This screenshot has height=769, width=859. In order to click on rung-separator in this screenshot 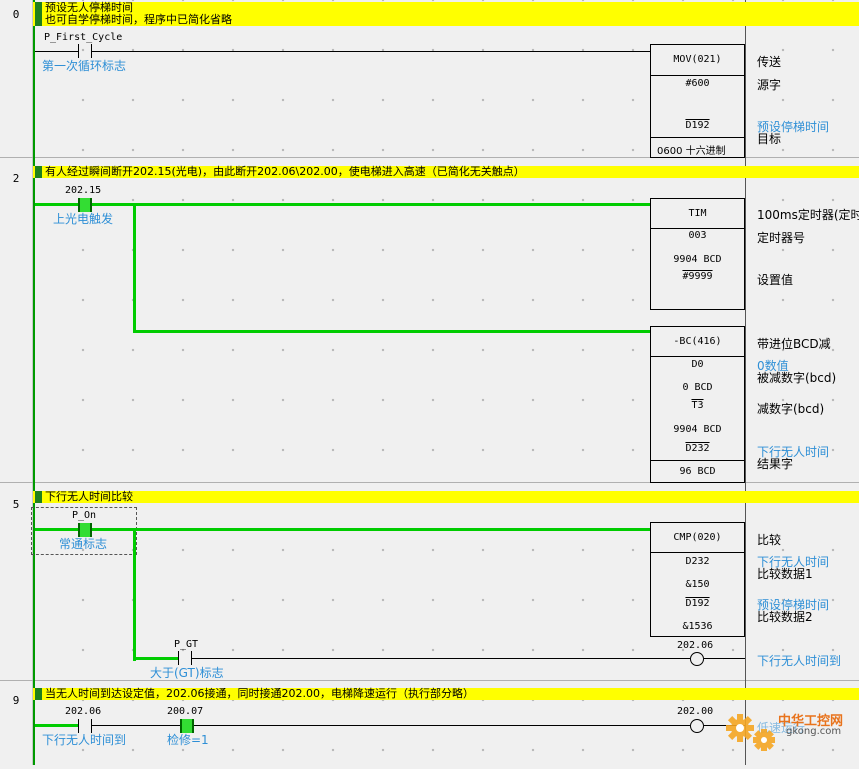, I will do `click(429, 680)`.